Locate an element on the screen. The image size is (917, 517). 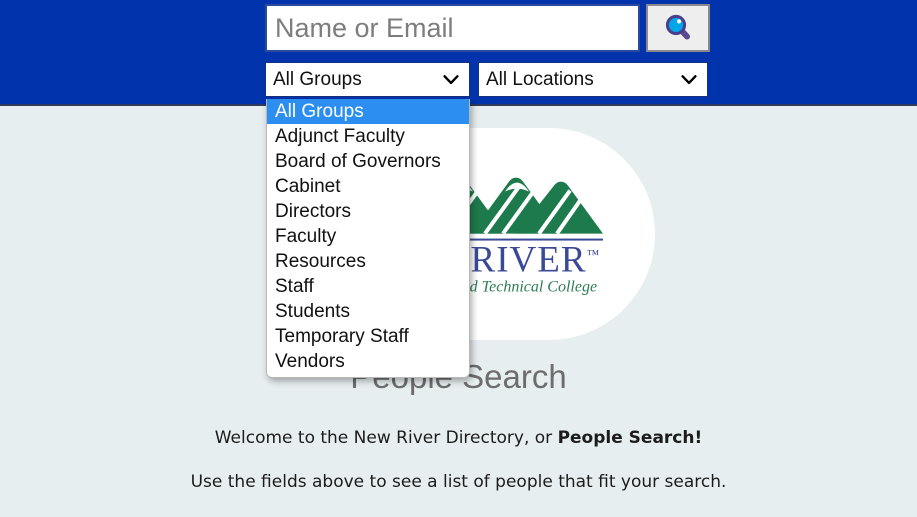
groups-select: All Groups is located at coordinates (367, 79).